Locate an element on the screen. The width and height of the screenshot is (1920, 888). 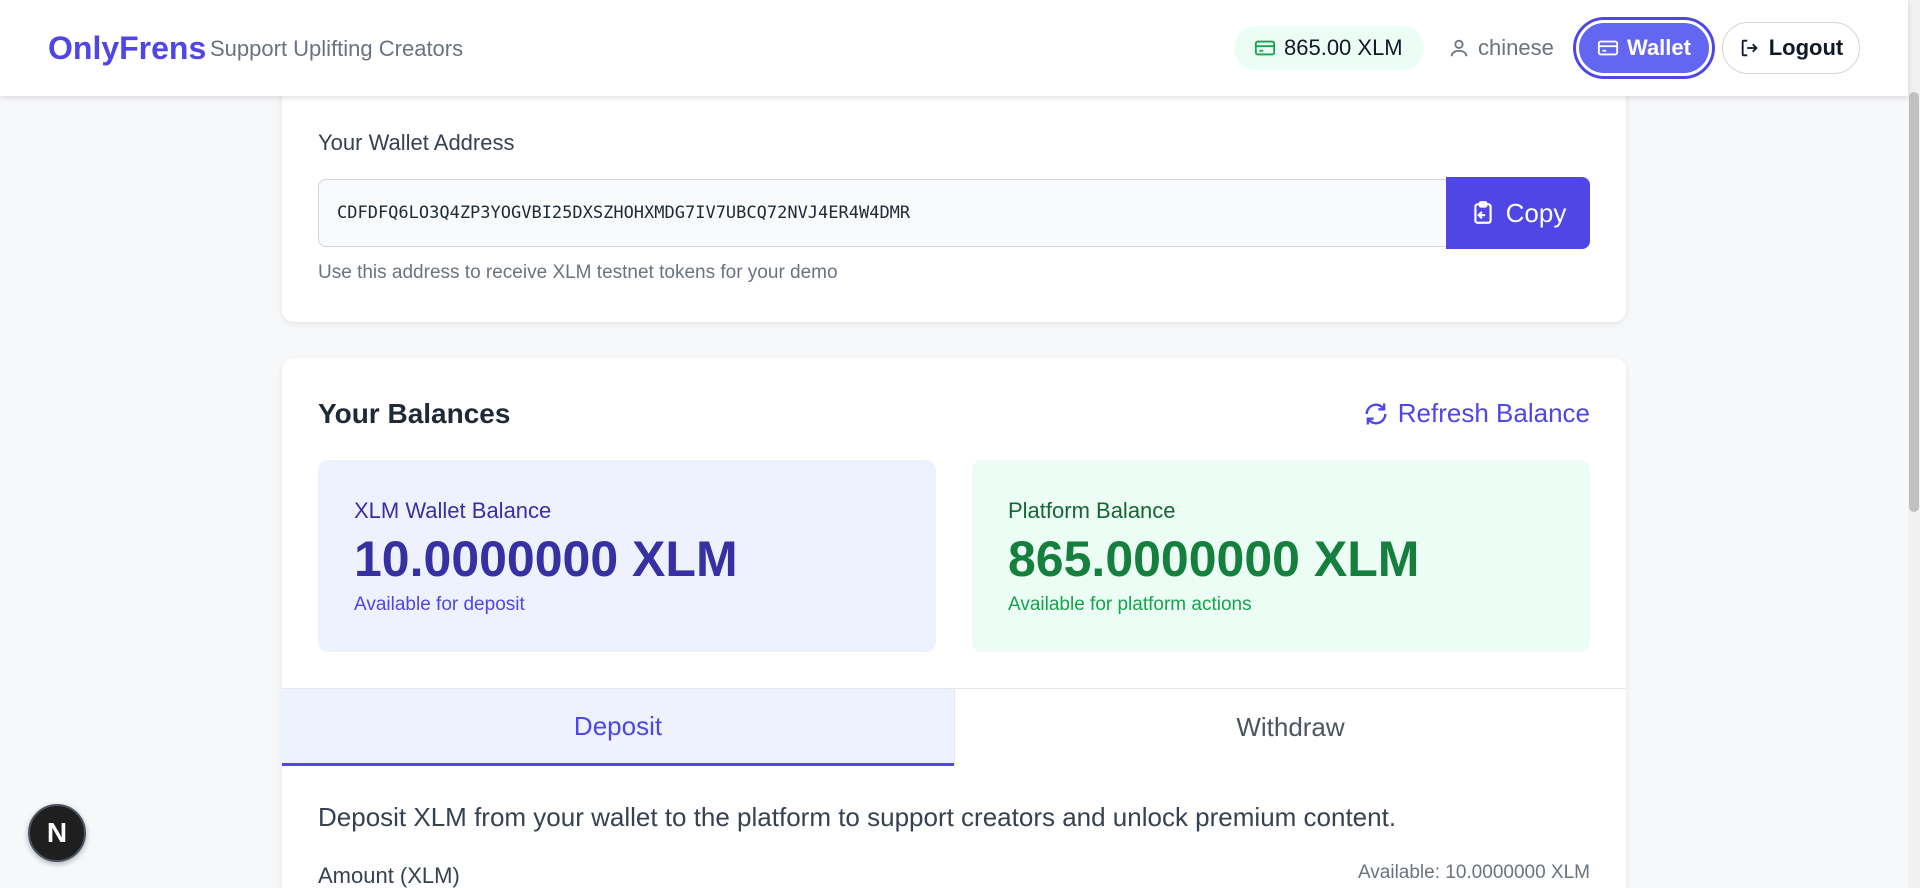
refresh-icon is located at coordinates (1376, 413).